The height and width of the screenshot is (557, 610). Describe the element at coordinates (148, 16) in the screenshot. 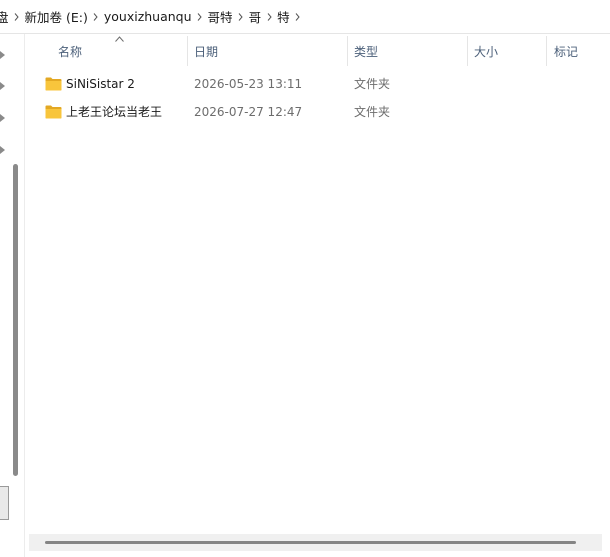

I see `breadcrumb-item-youxizhuanqu: youxizhuanqu` at that location.